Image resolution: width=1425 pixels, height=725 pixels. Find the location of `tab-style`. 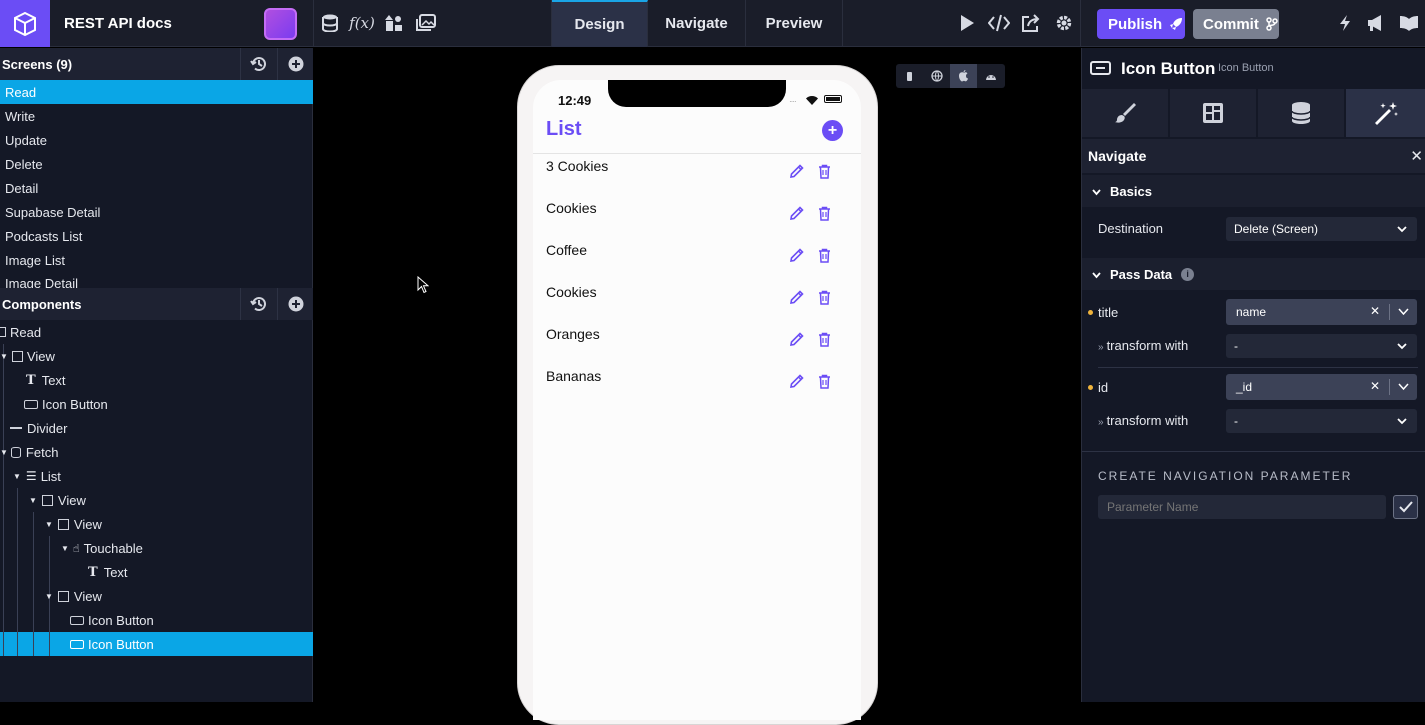

tab-style is located at coordinates (1125, 113).